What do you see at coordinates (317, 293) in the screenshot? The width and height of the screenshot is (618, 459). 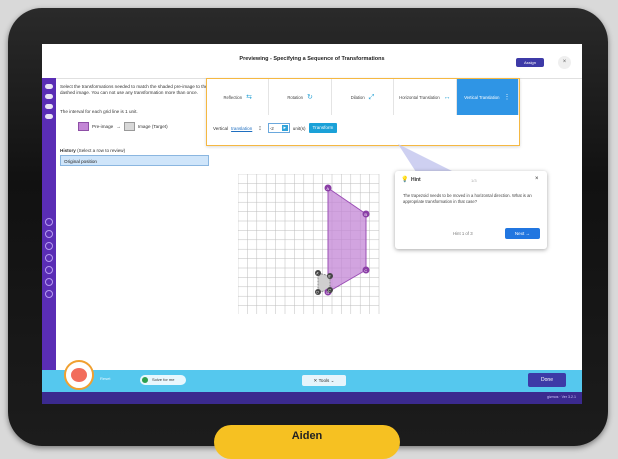 I see `image-label-d: D'` at bounding box center [317, 293].